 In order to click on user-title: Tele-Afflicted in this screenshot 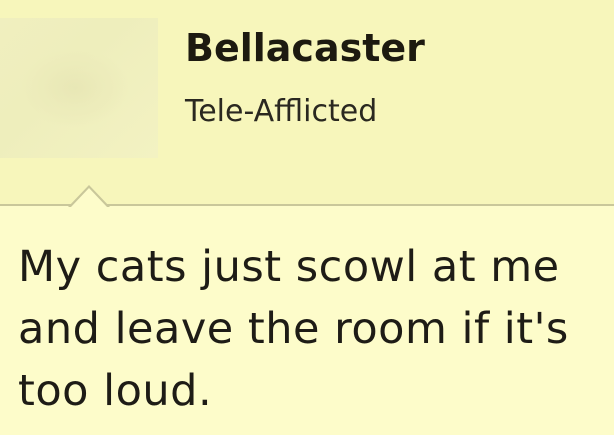, I will do `click(281, 111)`.